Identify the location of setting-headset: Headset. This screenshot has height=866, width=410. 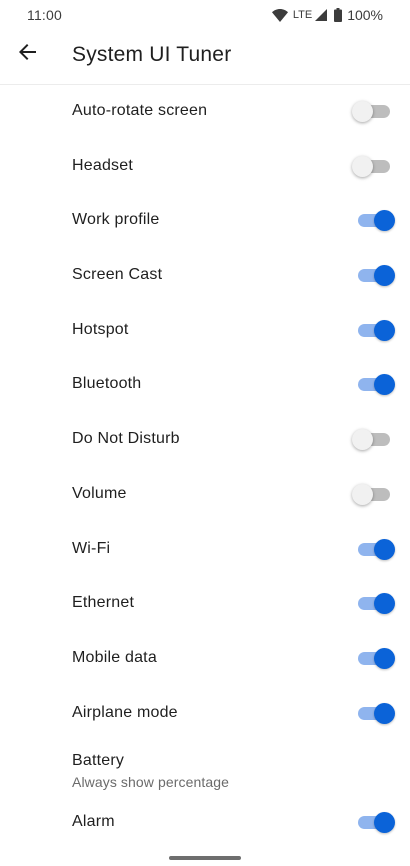
(205, 166).